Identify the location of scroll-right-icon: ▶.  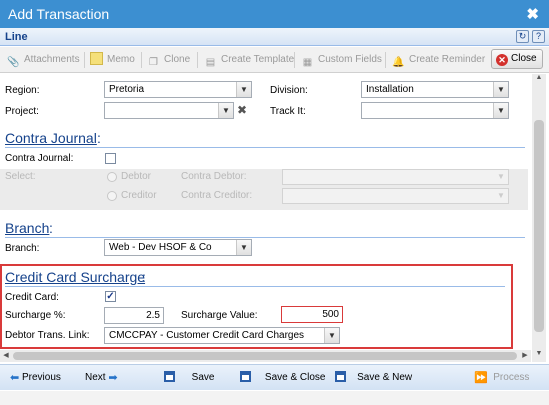
(525, 356).